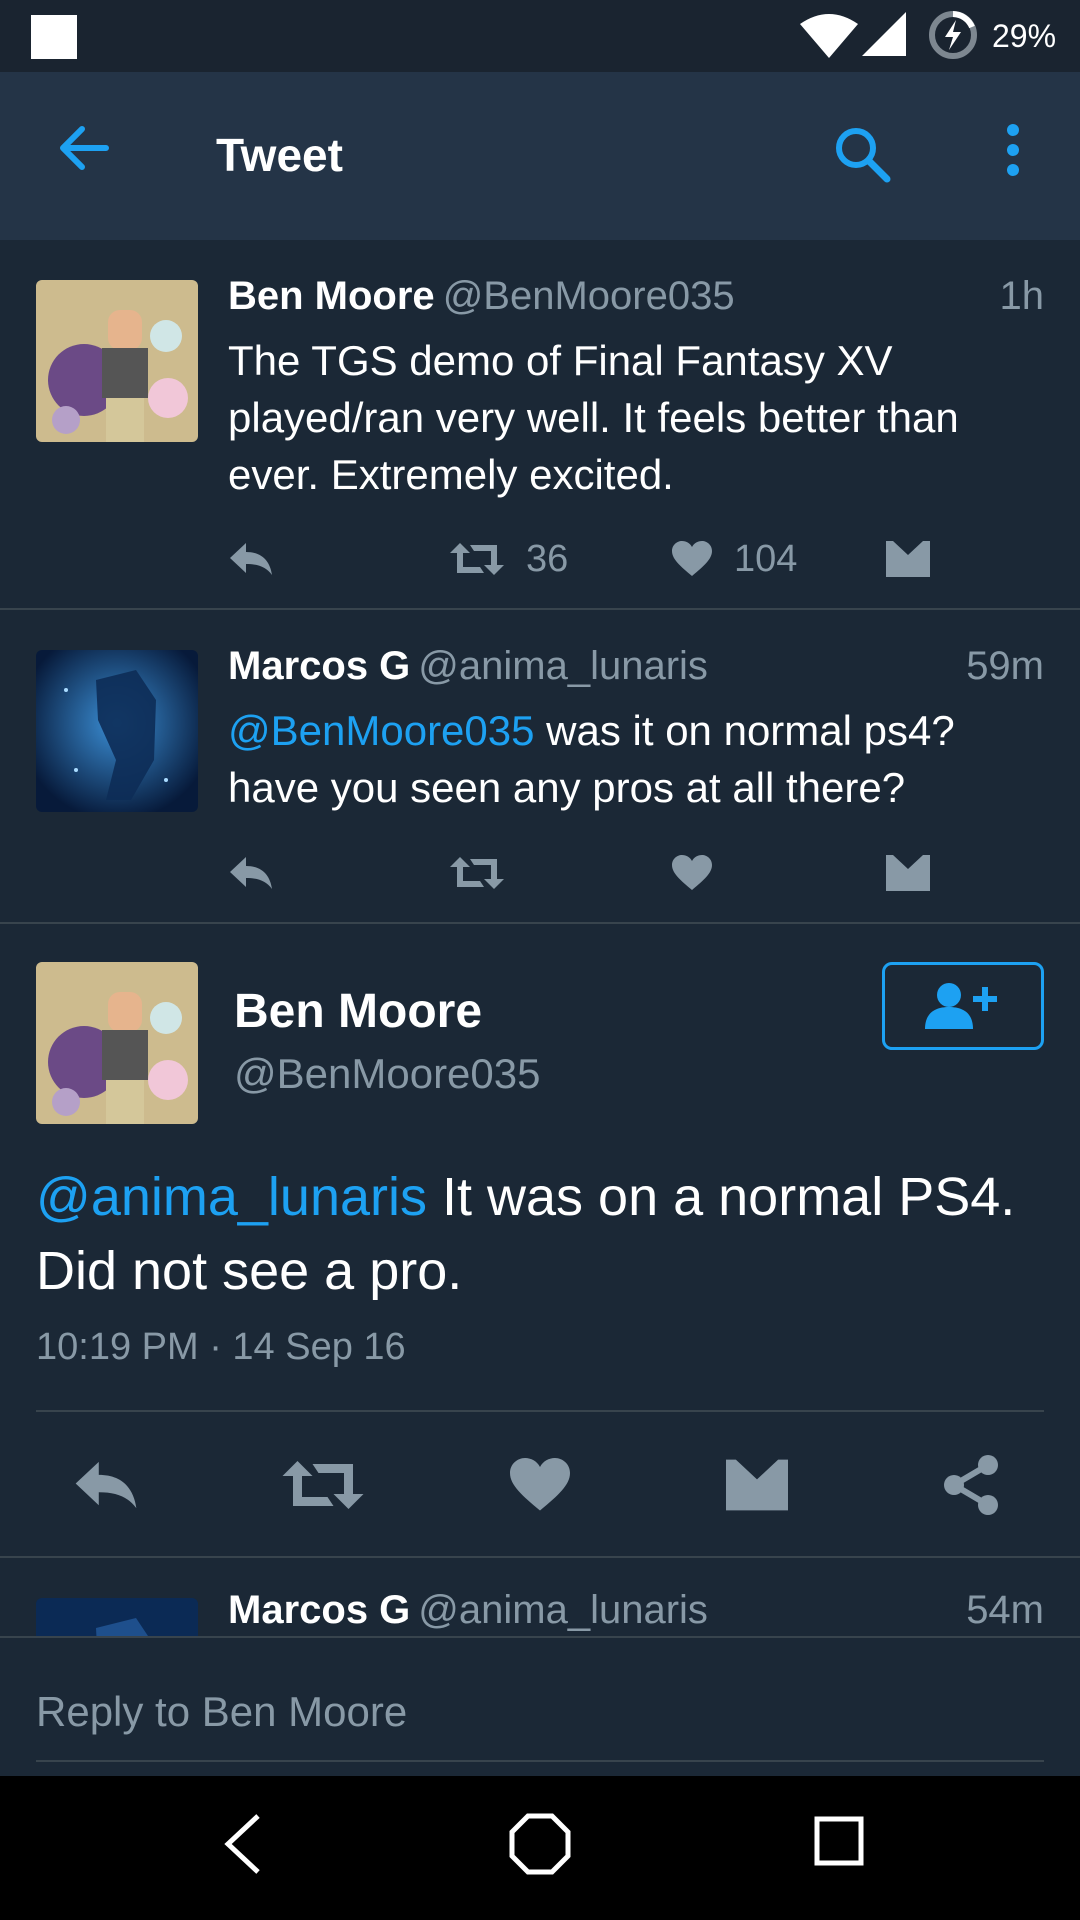 The height and width of the screenshot is (1920, 1080). What do you see at coordinates (540, 36) in the screenshot?
I see `status-bar: 29%` at bounding box center [540, 36].